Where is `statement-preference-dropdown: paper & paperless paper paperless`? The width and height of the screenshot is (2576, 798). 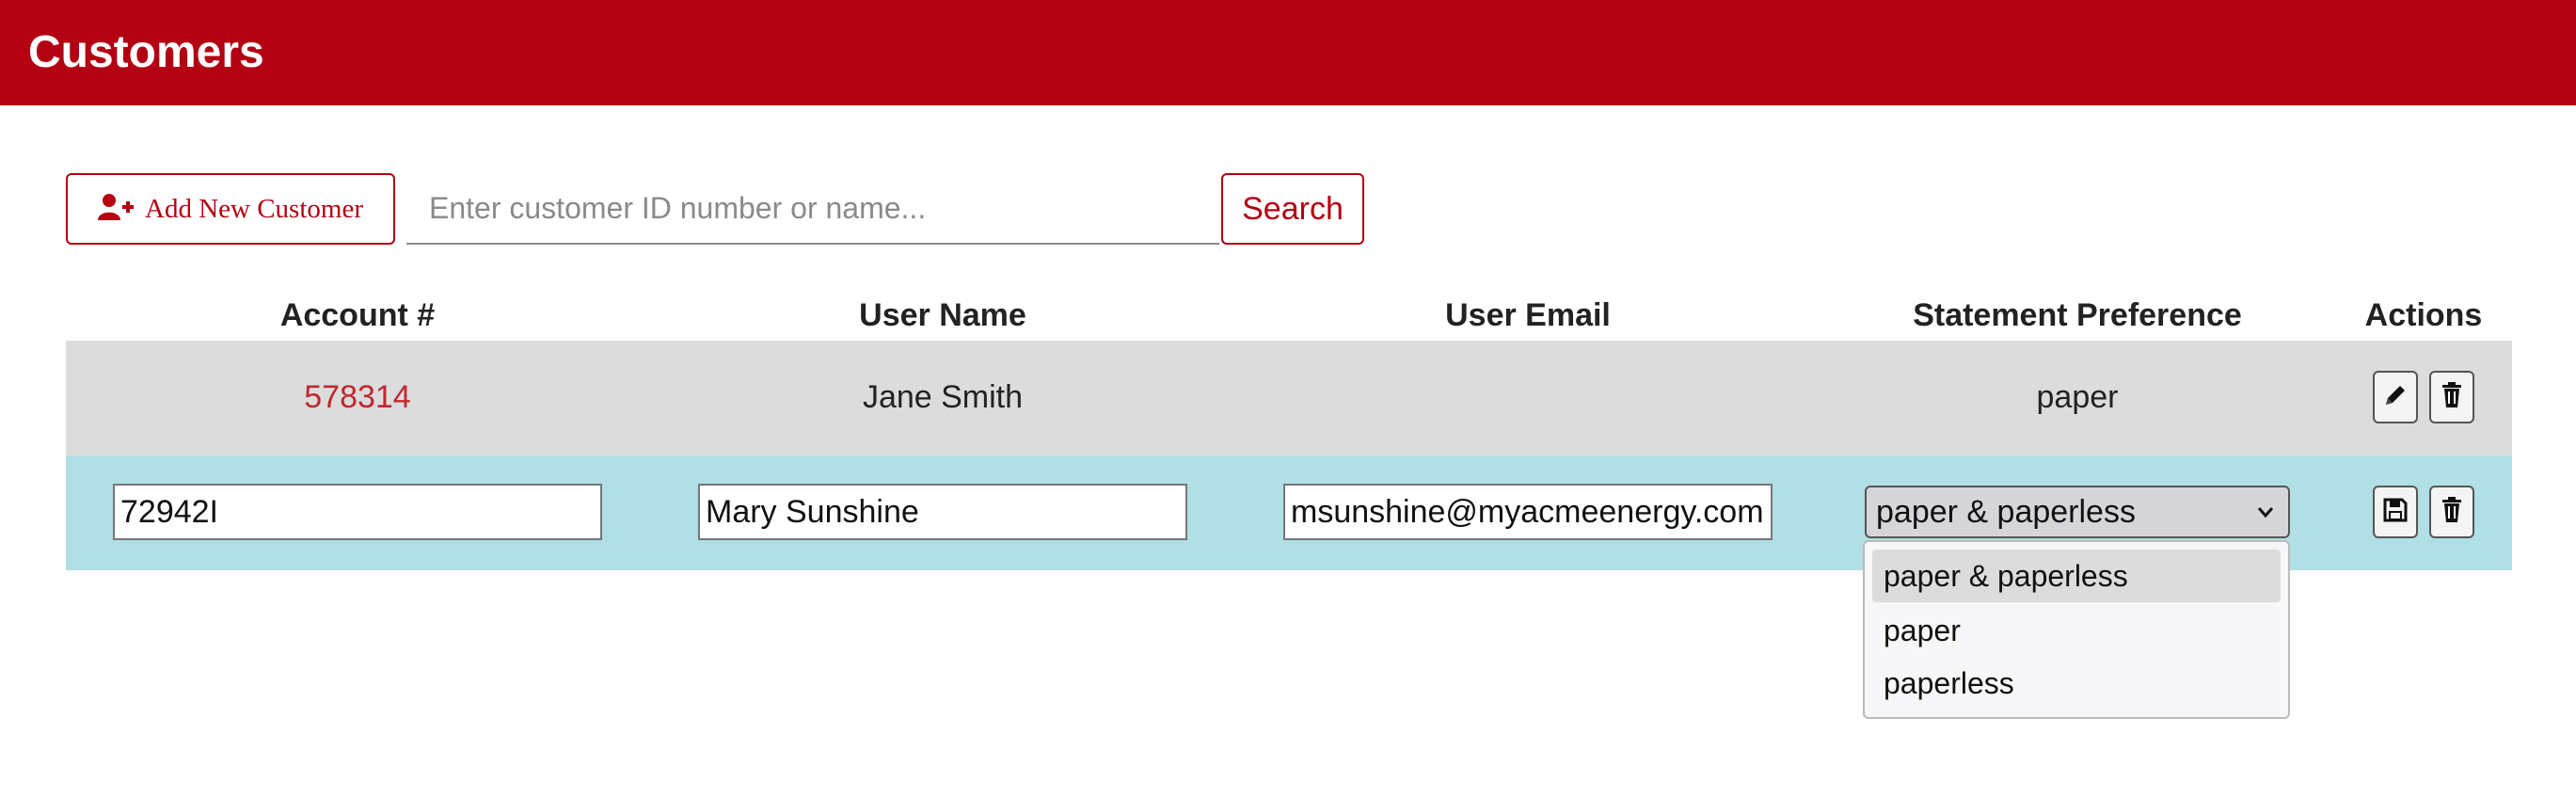
statement-preference-dropdown: paper & paperless paper paperless is located at coordinates (2076, 629).